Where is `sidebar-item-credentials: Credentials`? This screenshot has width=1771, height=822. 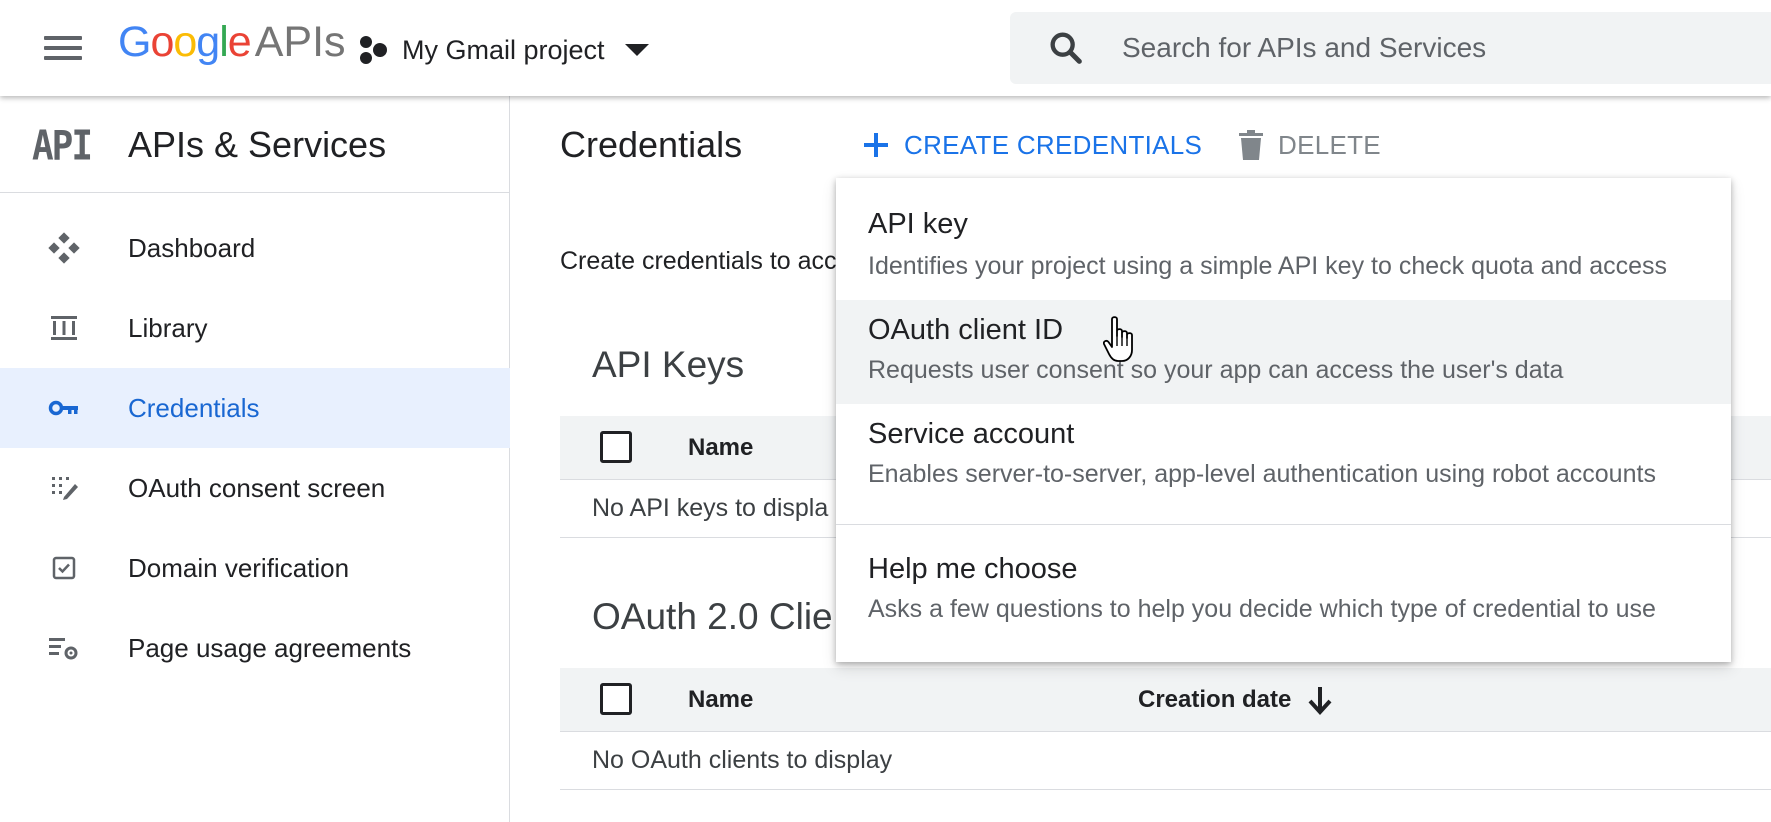
sidebar-item-credentials: Credentials is located at coordinates (255, 408).